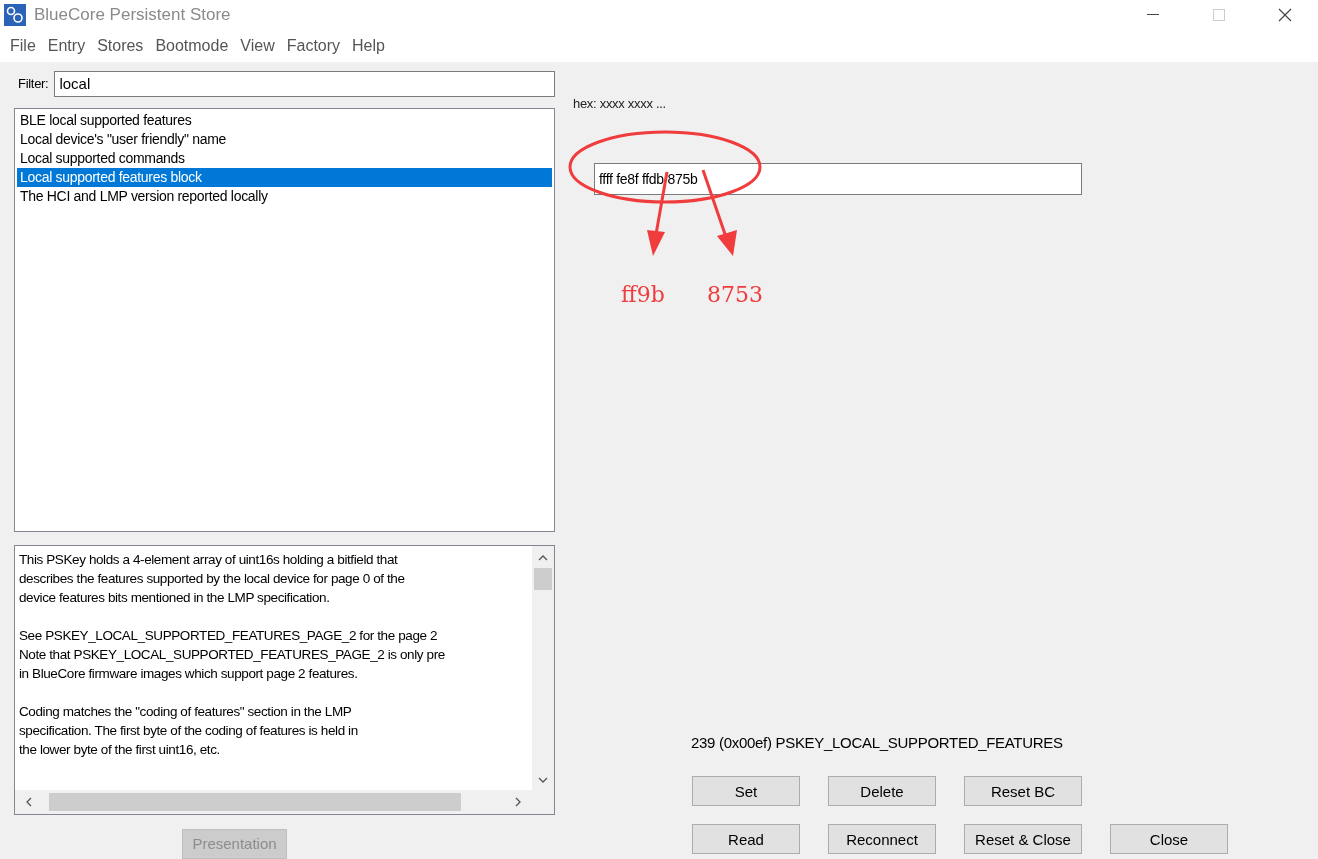 Image resolution: width=1318 pixels, height=859 pixels. I want to click on horizontal-scrollbar, so click(273, 802).